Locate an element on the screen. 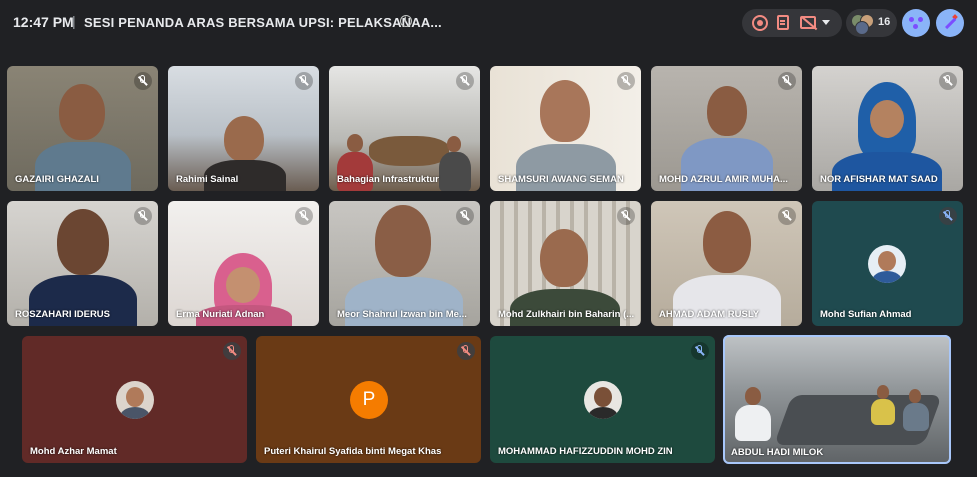  participant-name: GAZAIRI GHAZALI is located at coordinates (57, 179).